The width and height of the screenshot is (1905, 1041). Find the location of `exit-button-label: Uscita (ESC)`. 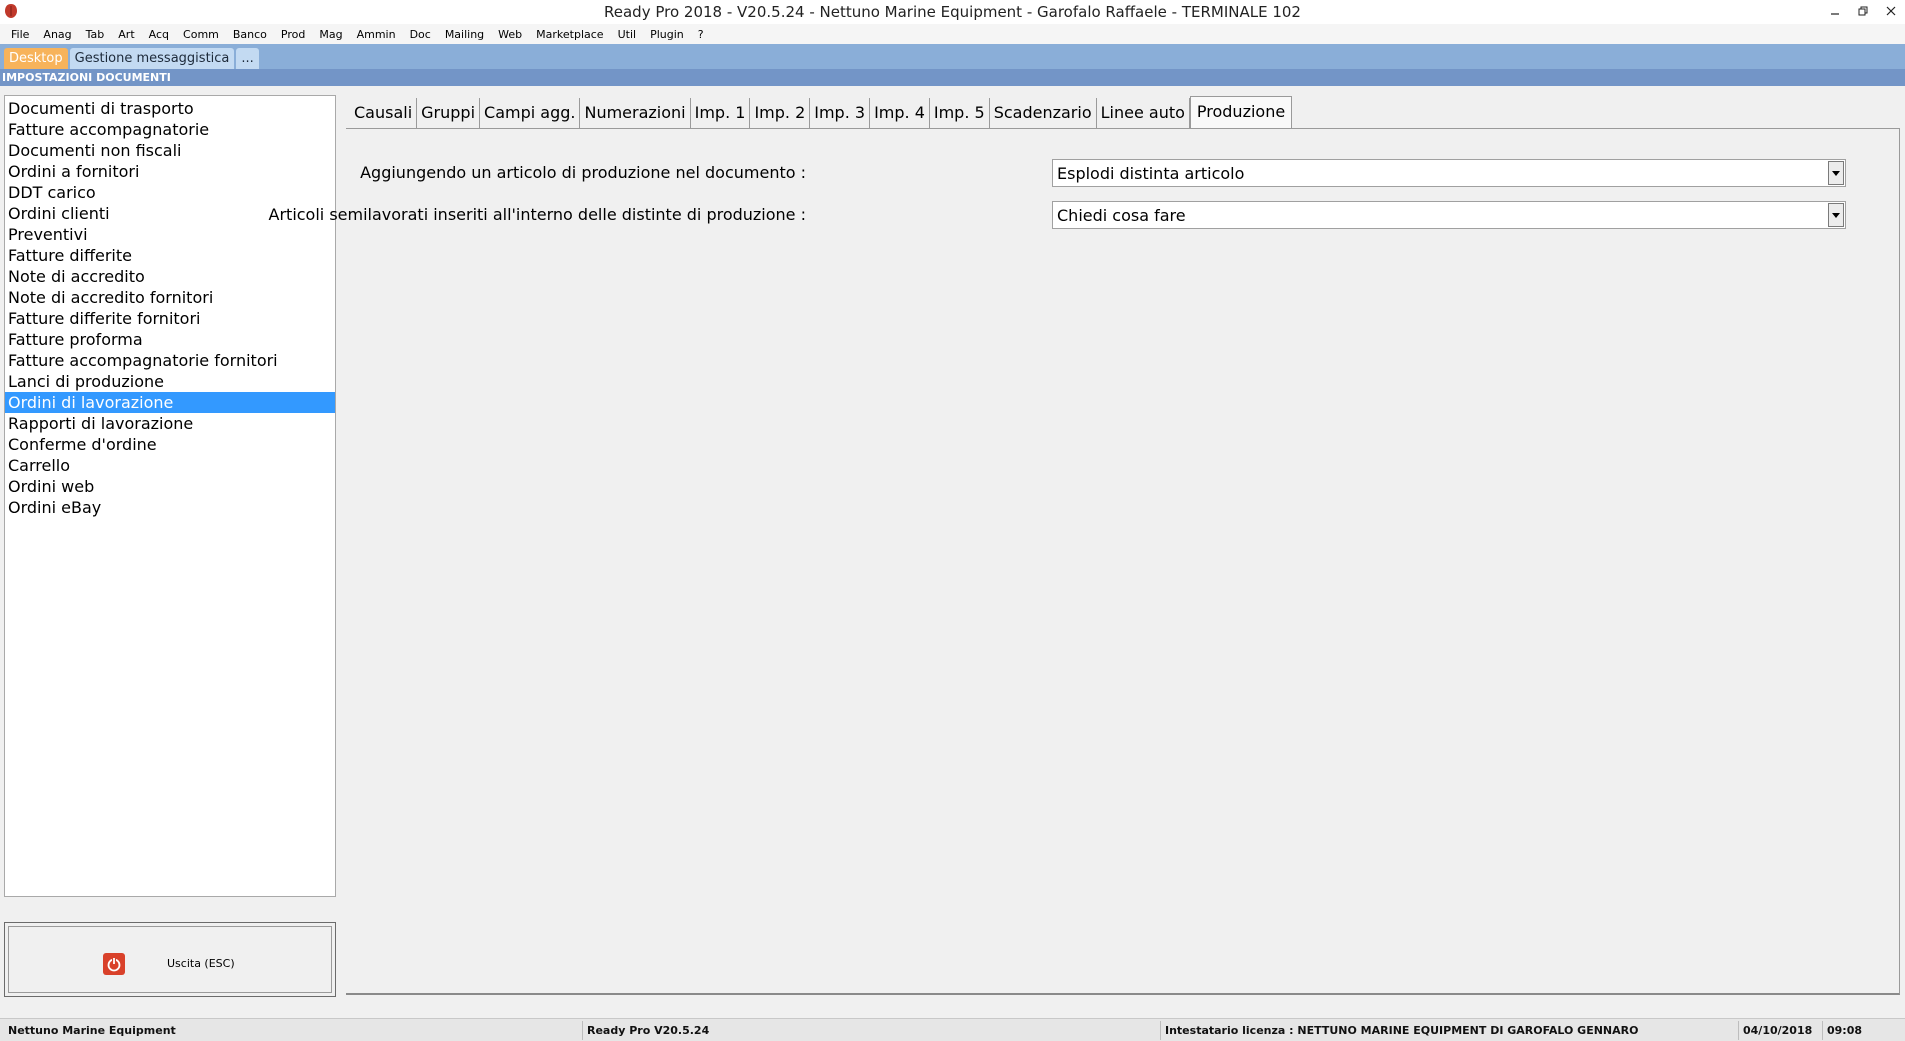

exit-button-label: Uscita (ESC) is located at coordinates (201, 963).